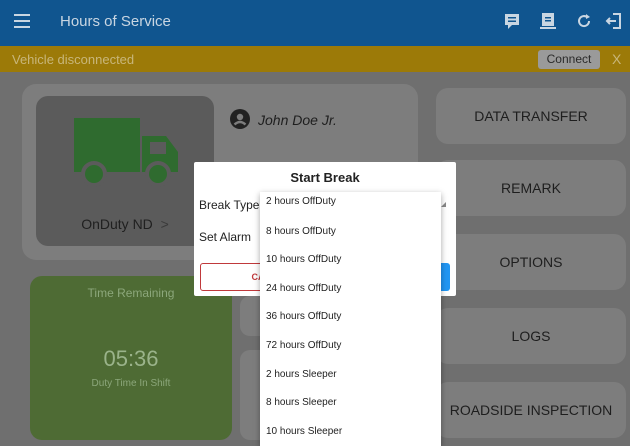 The height and width of the screenshot is (446, 630). What do you see at coordinates (350, 206) in the screenshot?
I see `dropdown-option: 2 hours OffDuty` at bounding box center [350, 206].